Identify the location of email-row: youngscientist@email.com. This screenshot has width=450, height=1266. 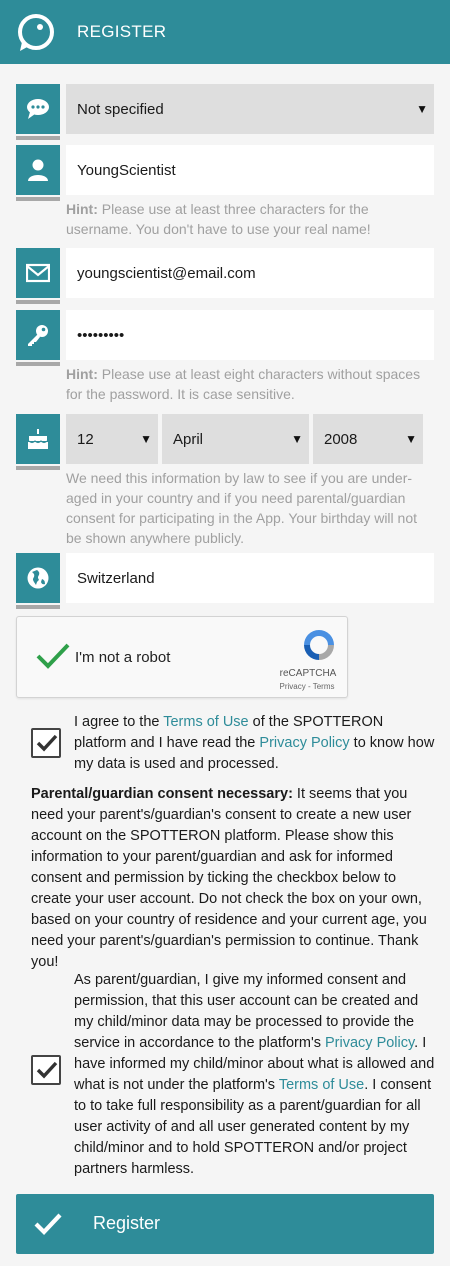
(225, 276).